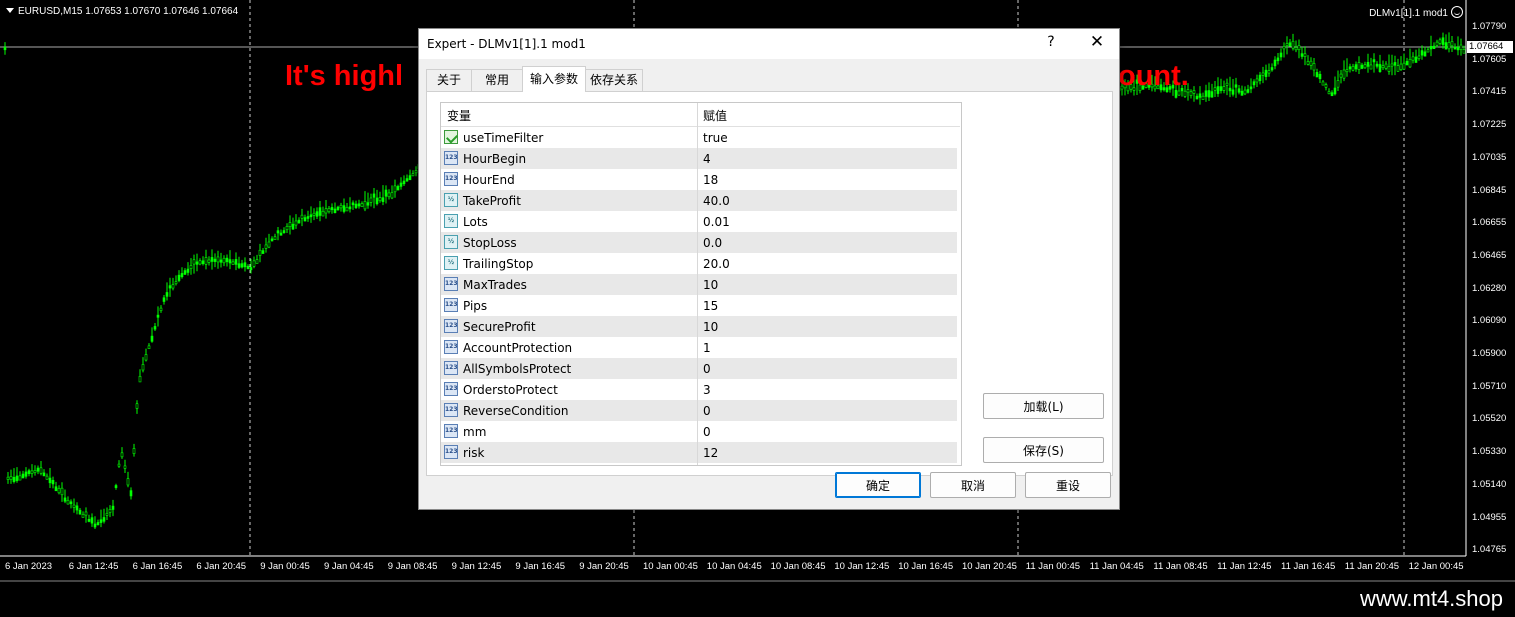 This screenshot has width=1515, height=617. I want to click on param-value: 0.01, so click(716, 222).